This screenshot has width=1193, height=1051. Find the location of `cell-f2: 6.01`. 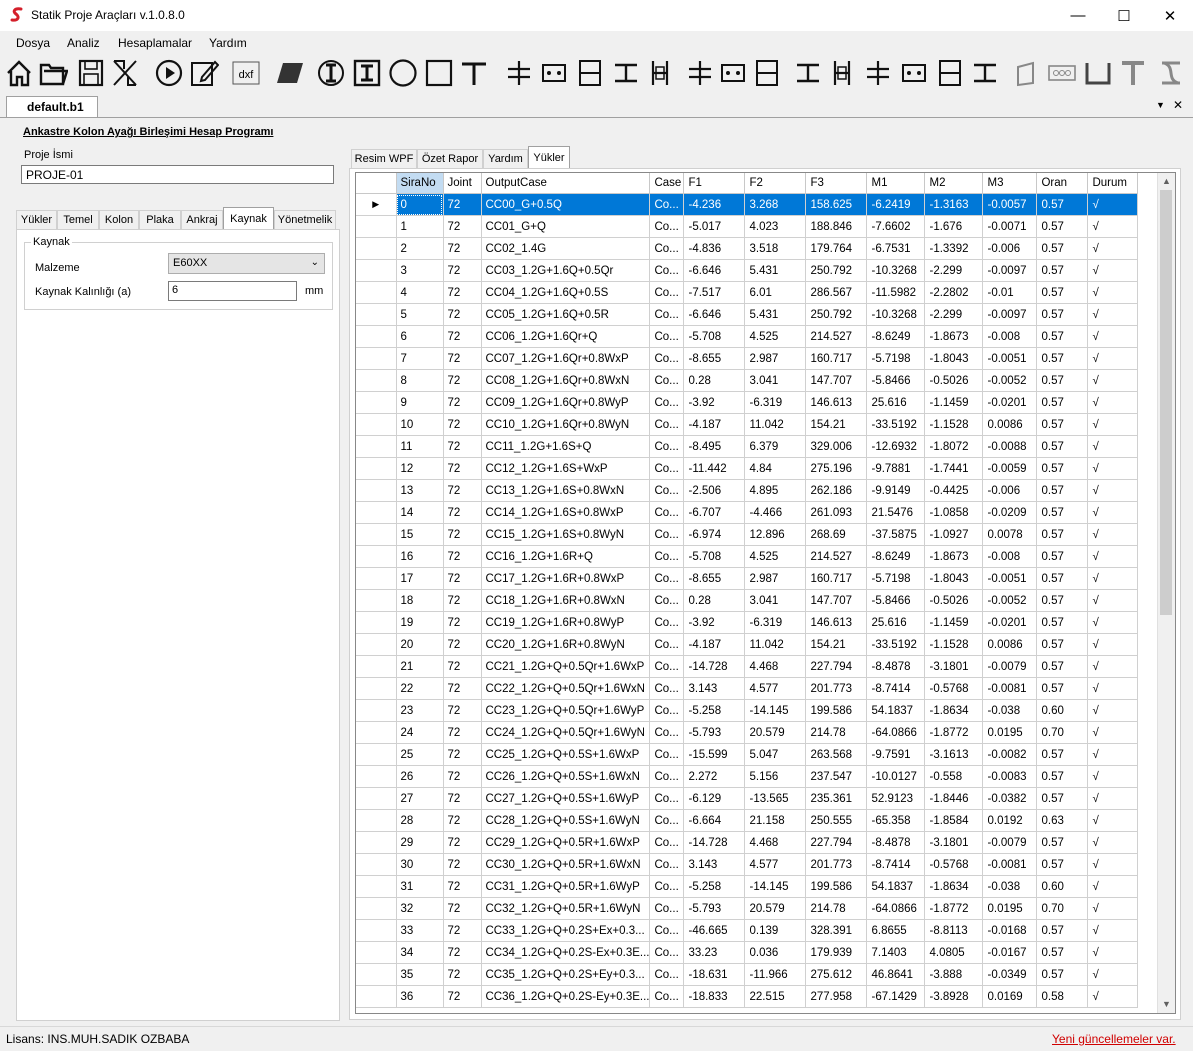

cell-f2: 6.01 is located at coordinates (775, 292).